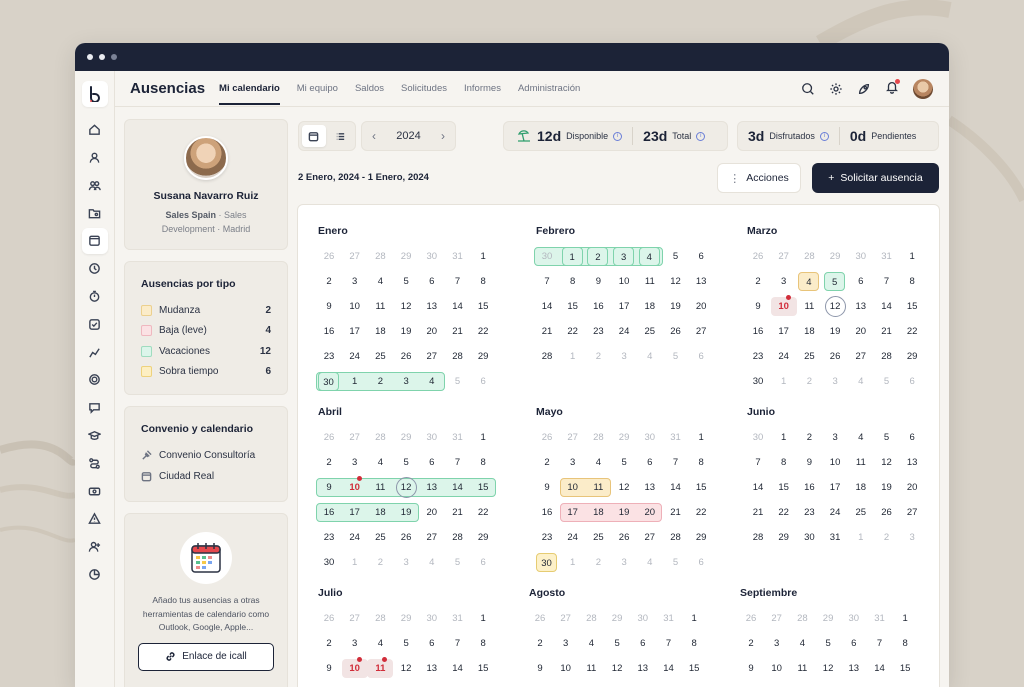 Image resolution: width=1024 pixels, height=687 pixels. I want to click on chevron-left-icon: ‹, so click(374, 136).